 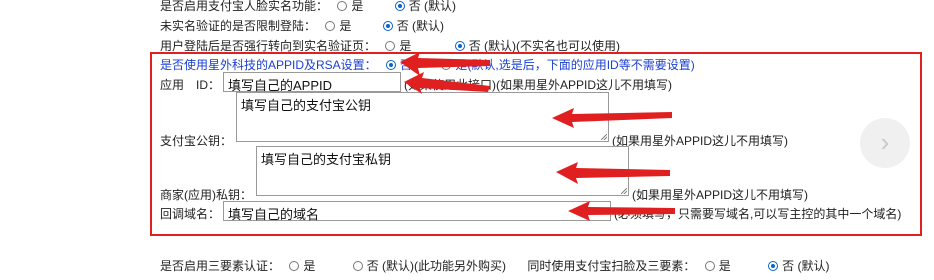 What do you see at coordinates (445, 64) in the screenshot?
I see `arrow-to-no-radio` at bounding box center [445, 64].